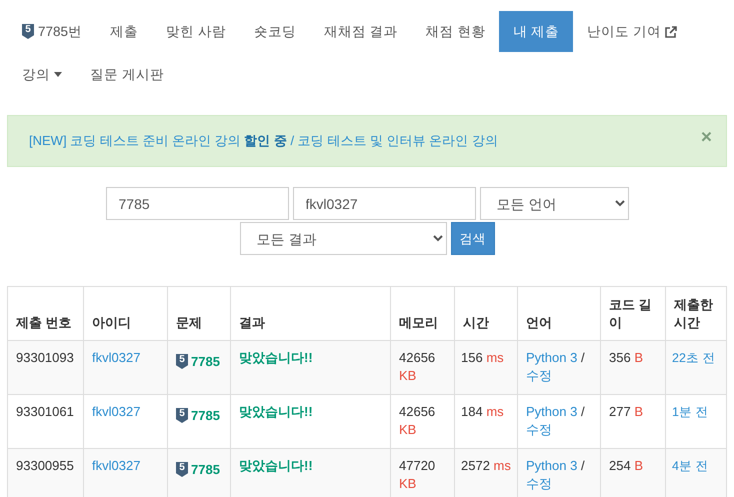  Describe the element at coordinates (197, 203) in the screenshot. I see `problem-id-field: 7785` at that location.